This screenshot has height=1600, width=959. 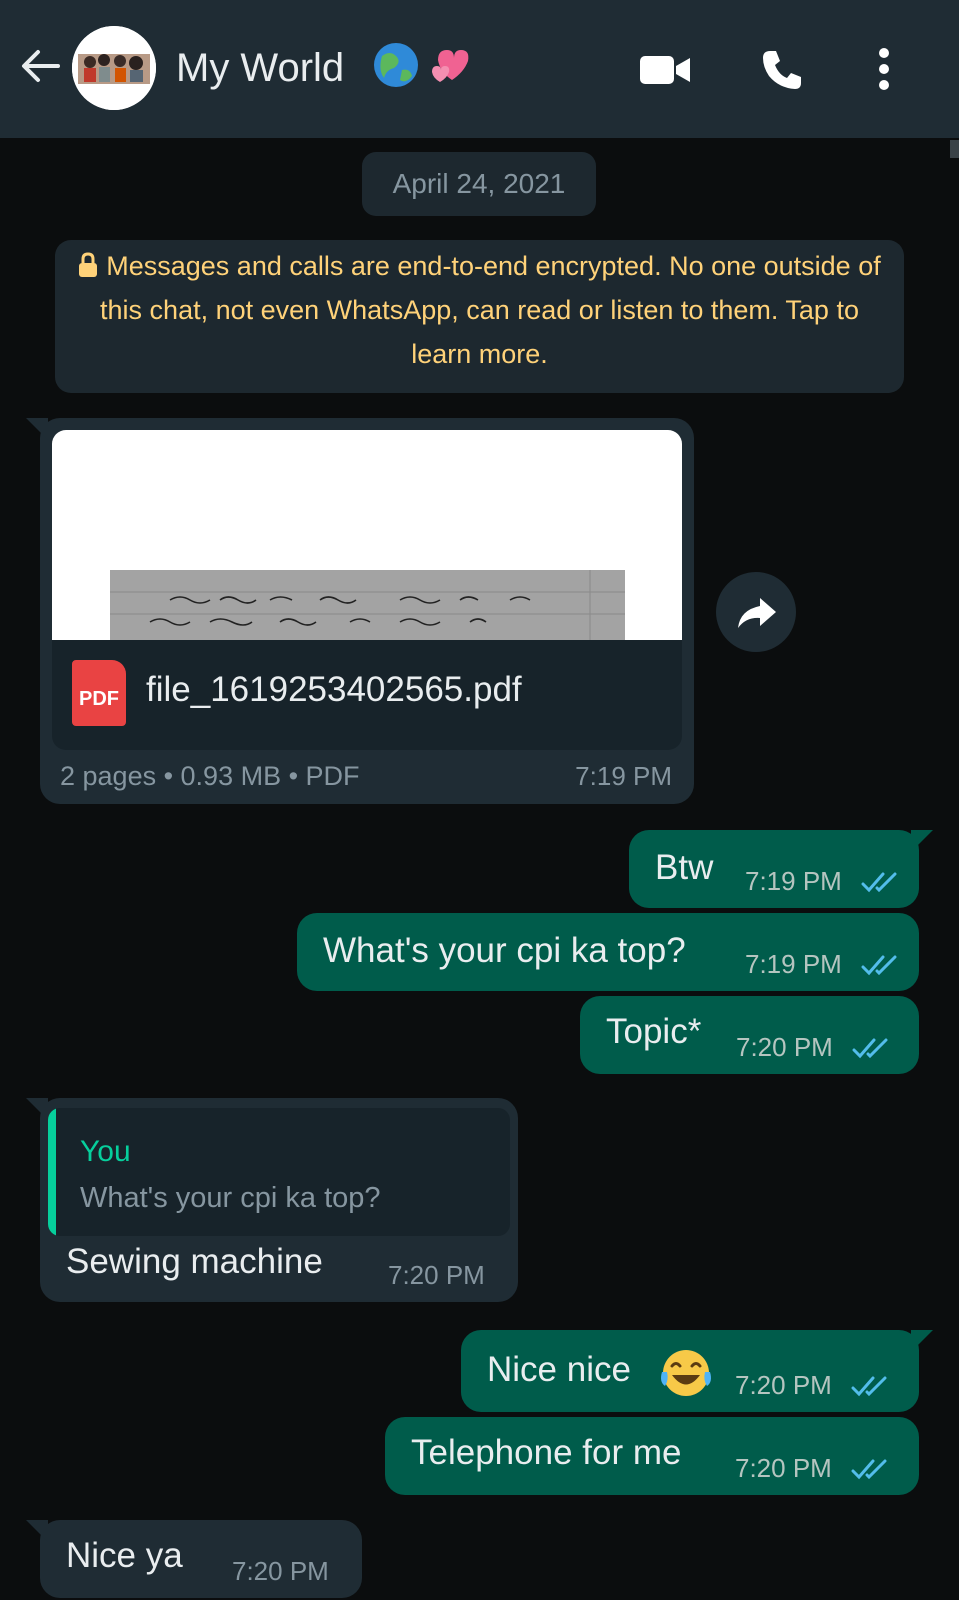 I want to click on message-text: What's your cpi ka top?, so click(x=504, y=950).